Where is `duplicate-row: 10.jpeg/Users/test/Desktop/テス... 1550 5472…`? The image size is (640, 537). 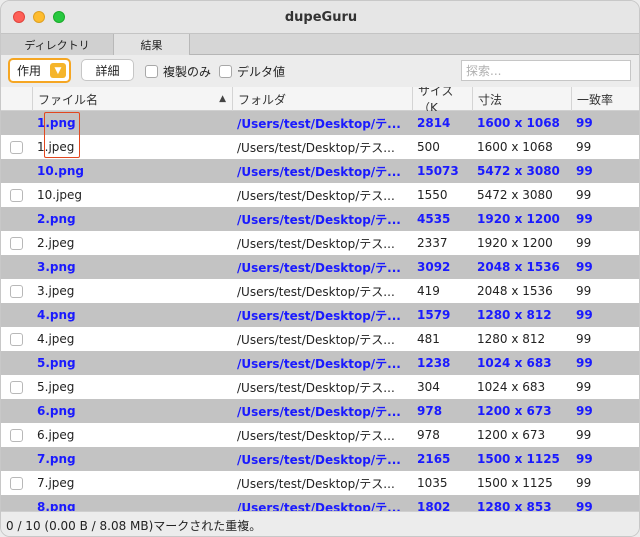 duplicate-row: 10.jpeg/Users/test/Desktop/テス... 1550 5472… is located at coordinates (320, 195).